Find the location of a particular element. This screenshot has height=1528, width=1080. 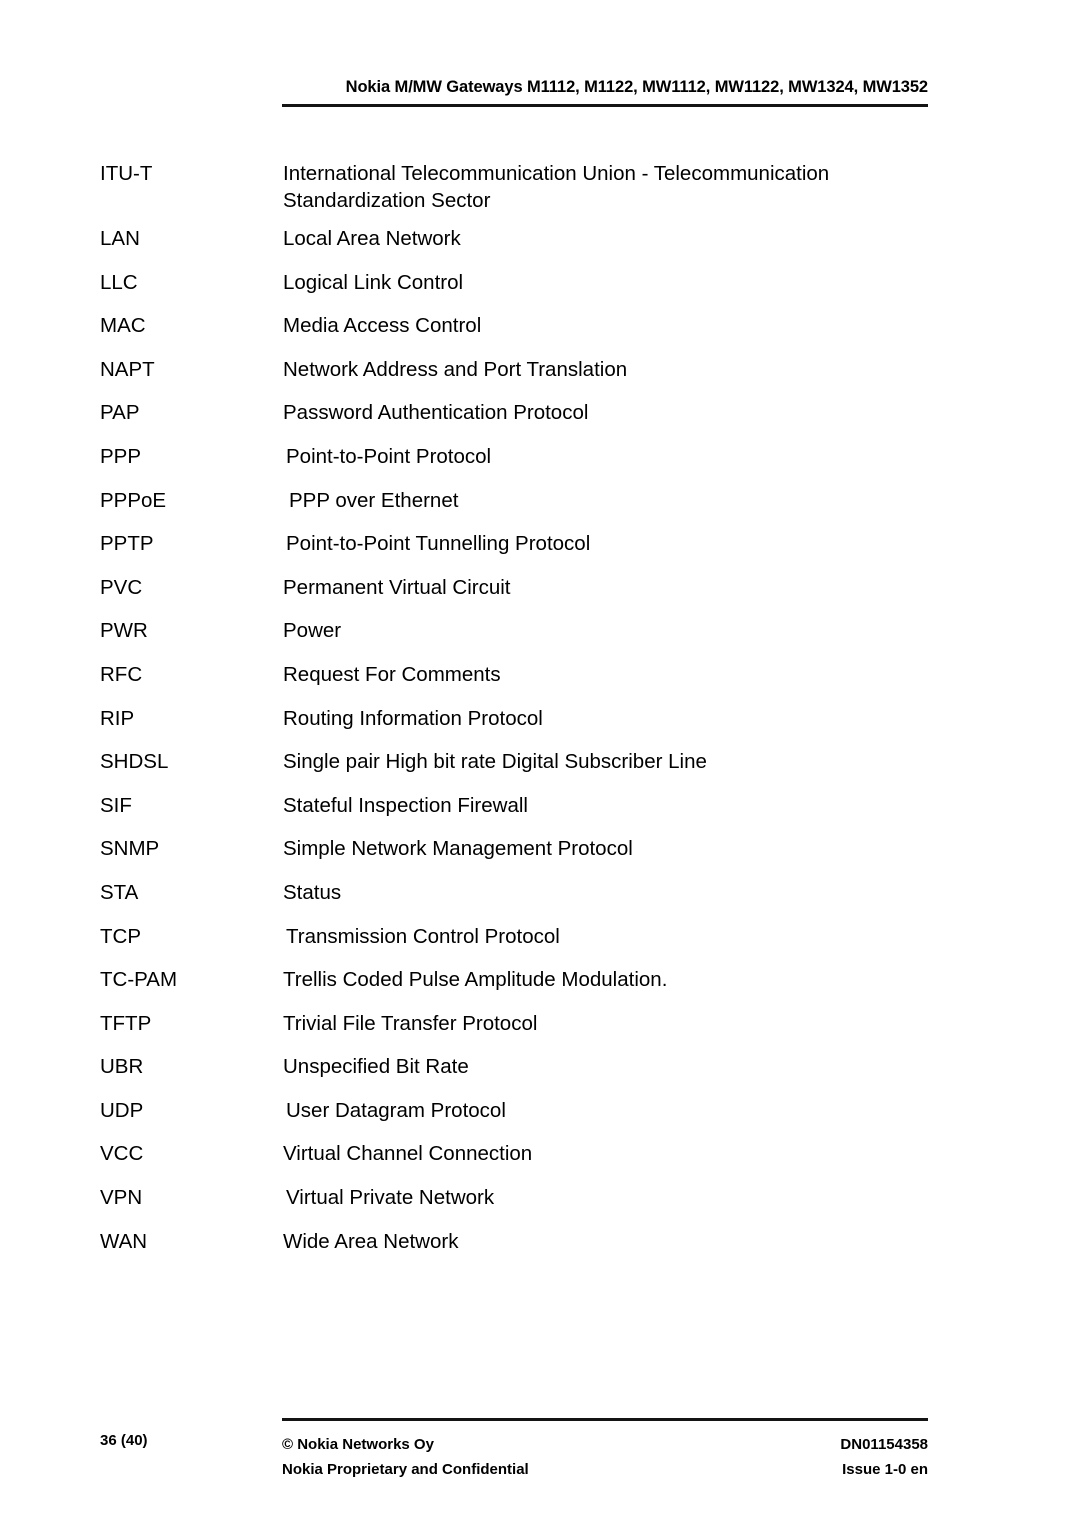

abbreviation-definition: Stateful Inspection Firewall is located at coordinates (405, 805).